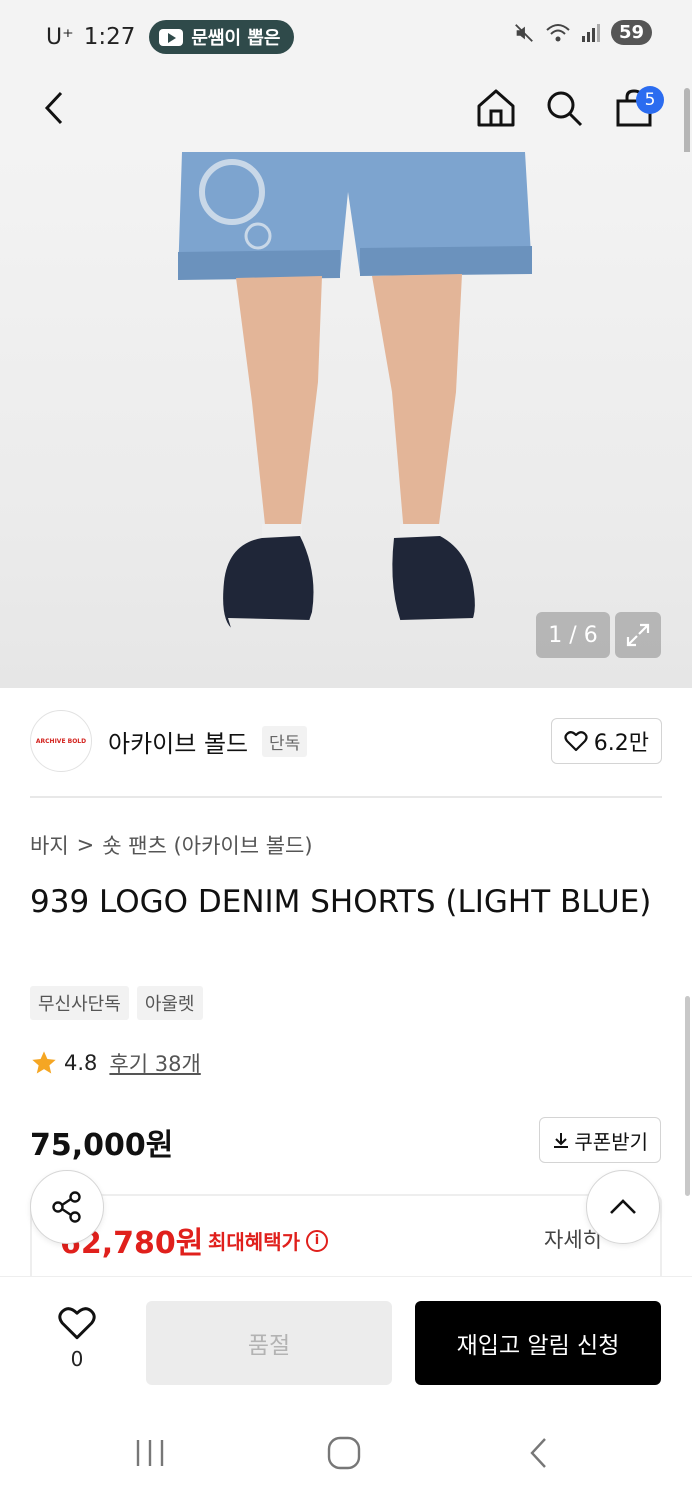  What do you see at coordinates (77, 1359) in the screenshot?
I see `wishlist-count: 0` at bounding box center [77, 1359].